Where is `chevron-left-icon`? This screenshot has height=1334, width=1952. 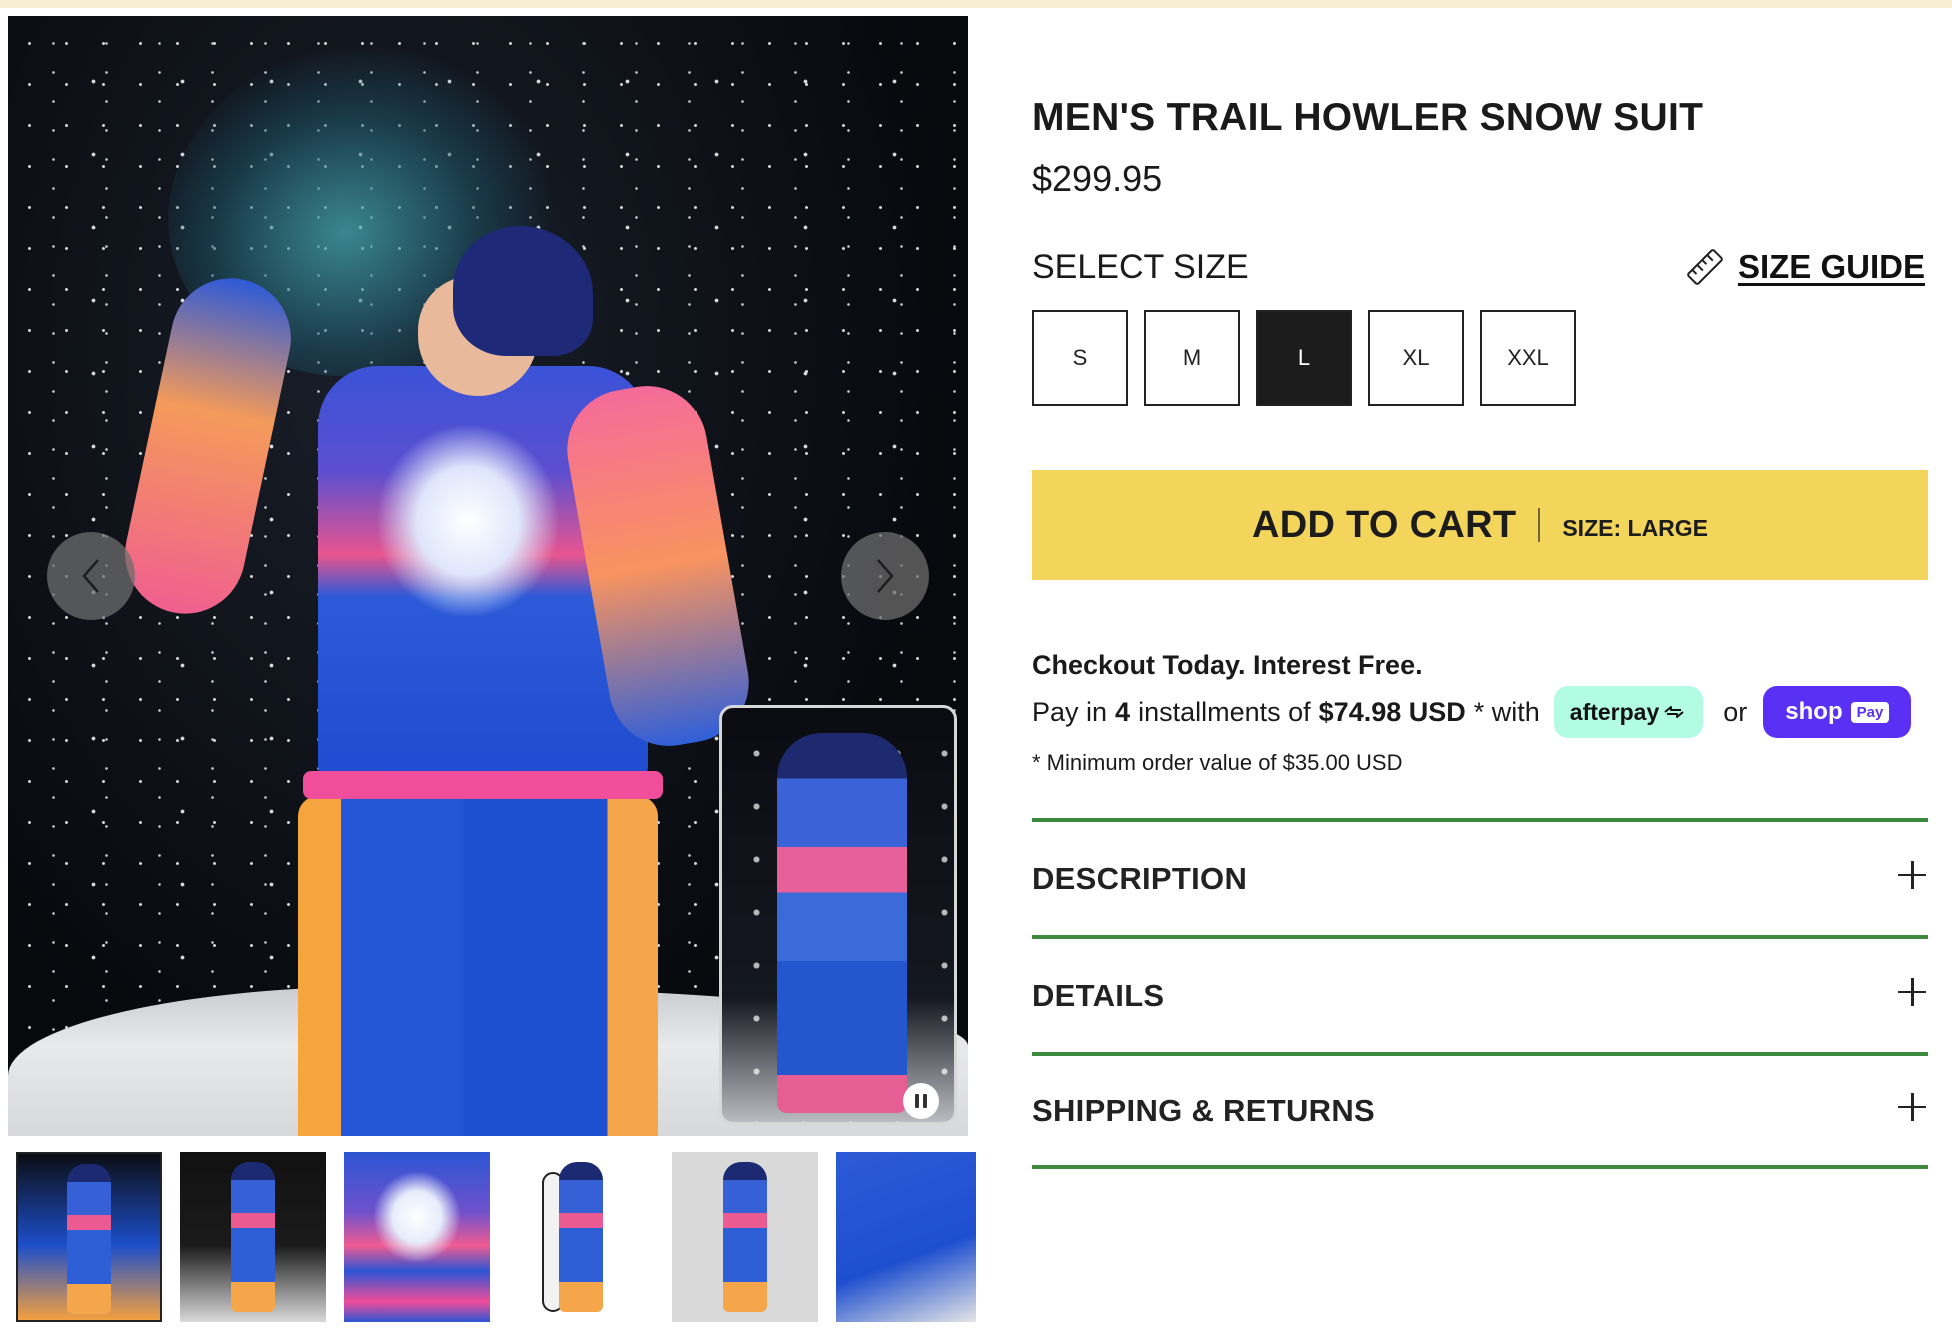 chevron-left-icon is located at coordinates (90, 576).